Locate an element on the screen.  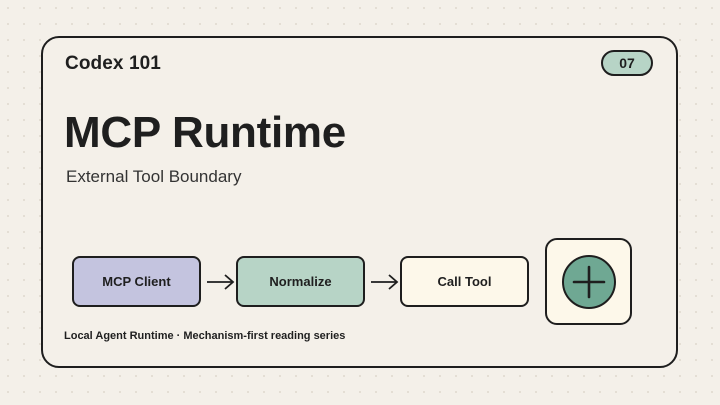
page-subtitle: External Tool Boundary is located at coordinates (154, 176).